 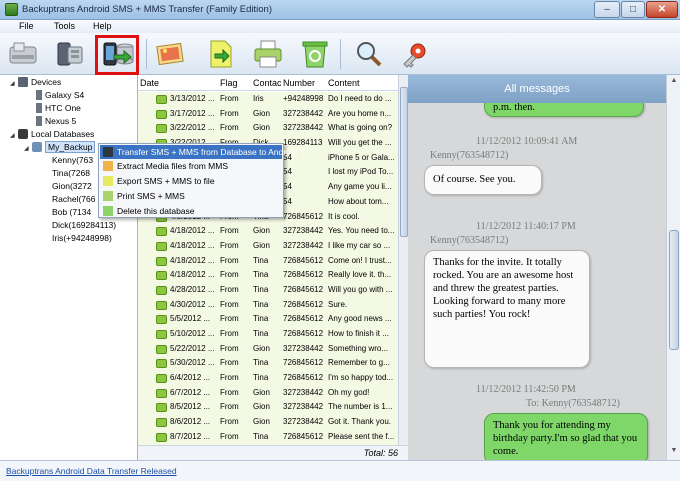 What do you see at coordinates (72, 160) in the screenshot?
I see `tree-contact: Kenny(763` at bounding box center [72, 160].